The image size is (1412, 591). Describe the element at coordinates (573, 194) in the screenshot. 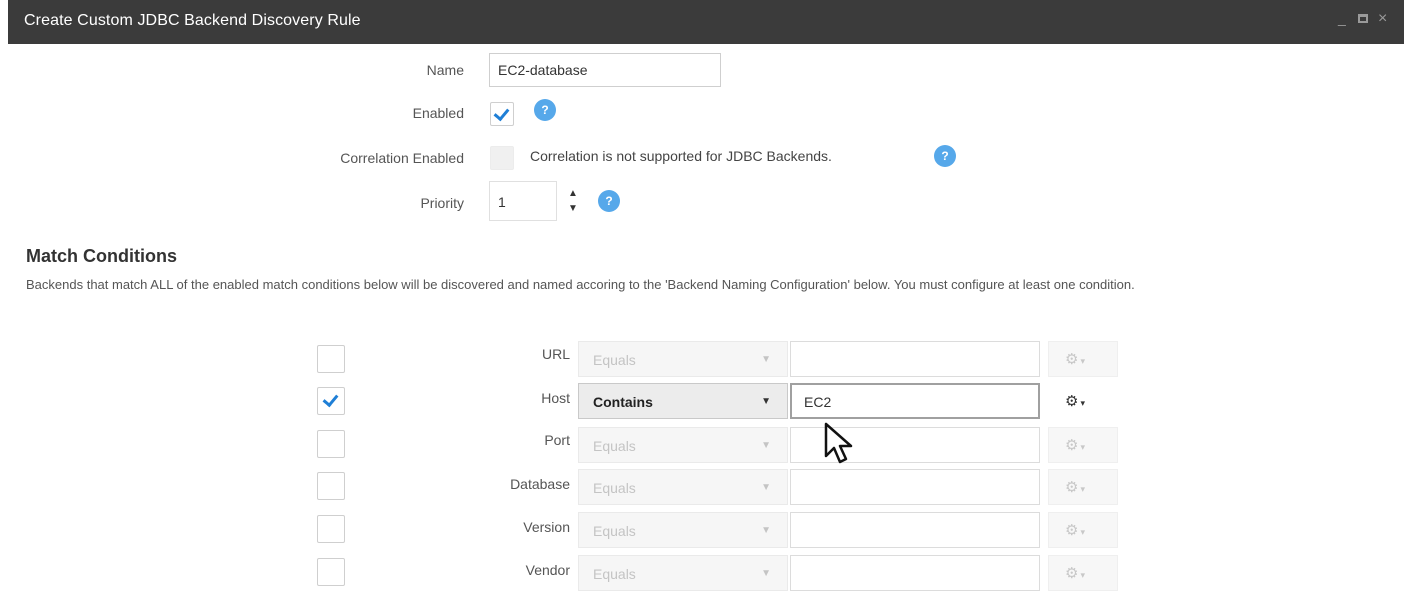

I see `spinner-up-icon: ▲` at that location.